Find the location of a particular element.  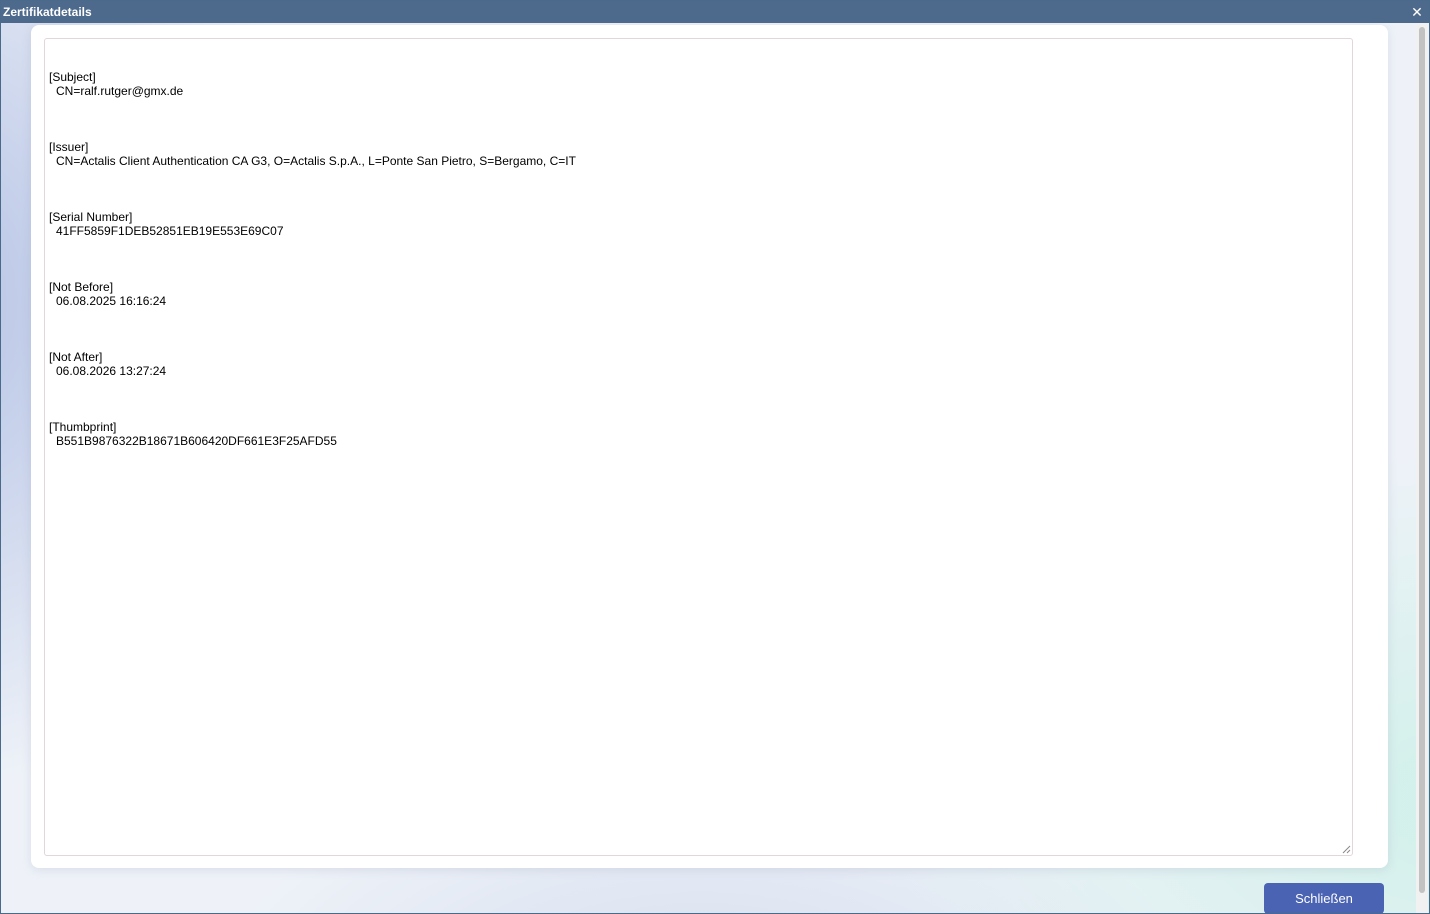

close-button: Schließen is located at coordinates (1324, 898).